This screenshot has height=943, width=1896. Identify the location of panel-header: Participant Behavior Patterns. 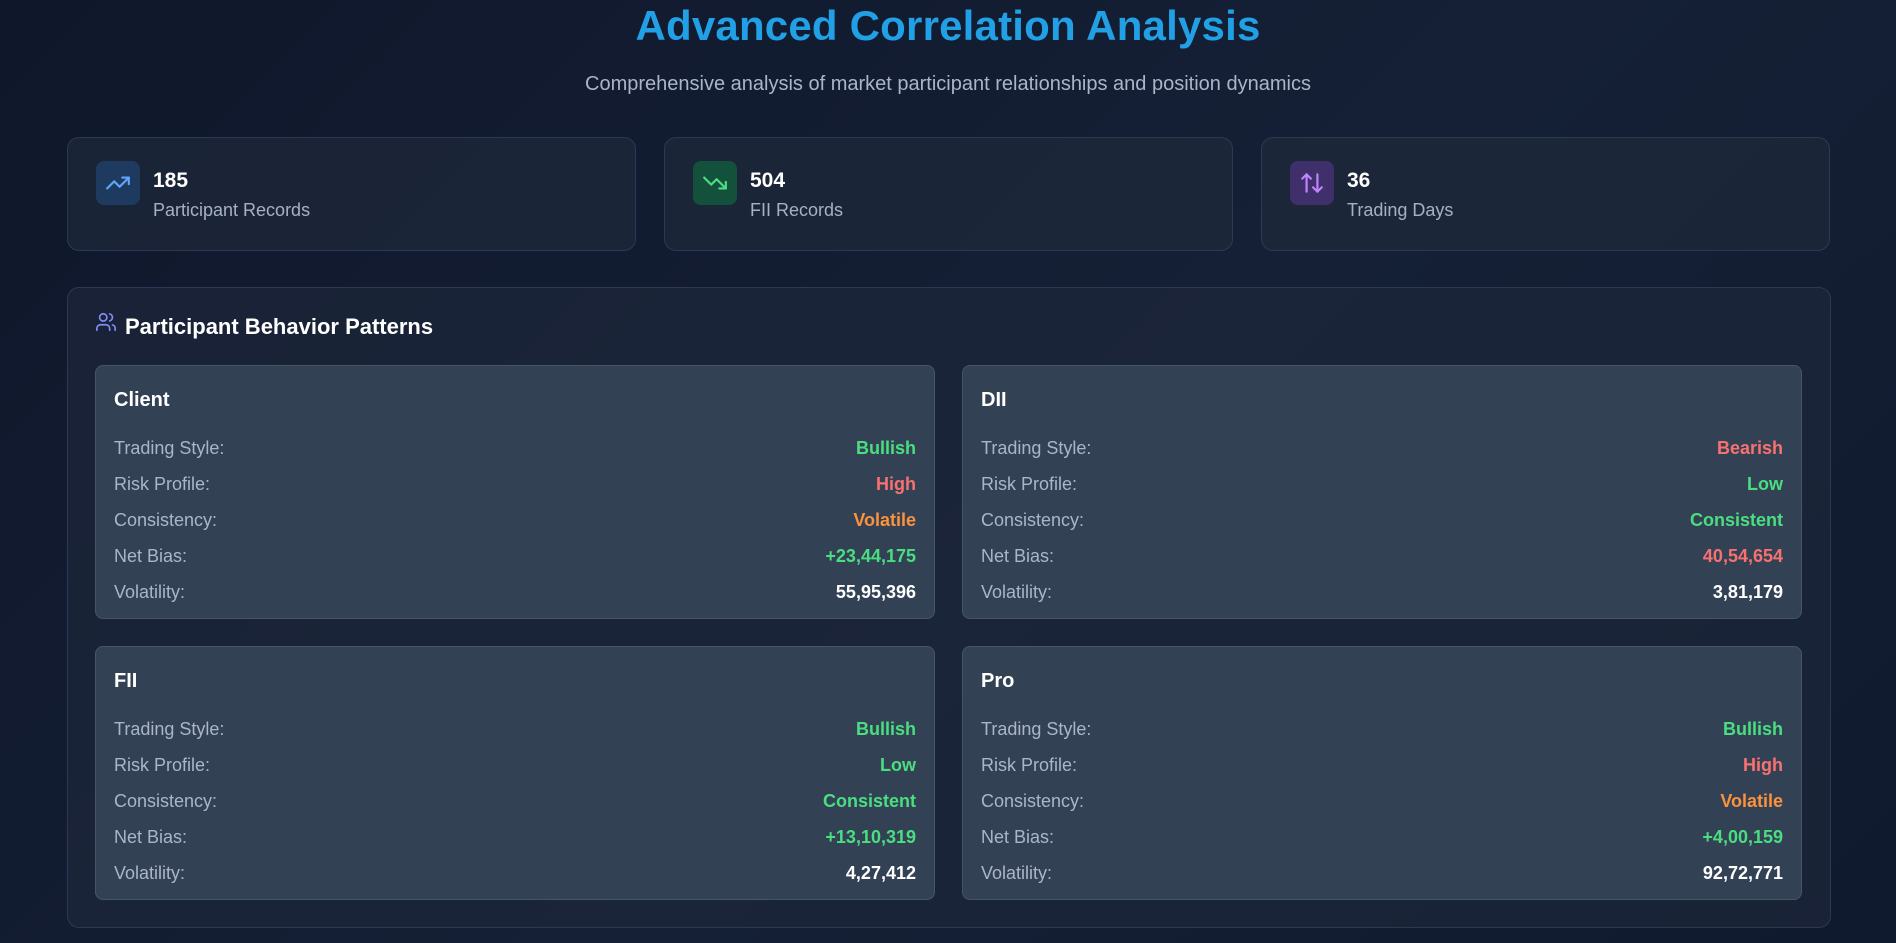
(264, 327).